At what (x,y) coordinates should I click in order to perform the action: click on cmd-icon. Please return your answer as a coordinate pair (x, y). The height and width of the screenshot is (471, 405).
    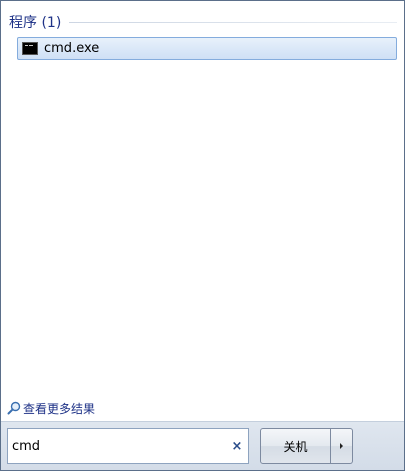
    Looking at the image, I should click on (30, 48).